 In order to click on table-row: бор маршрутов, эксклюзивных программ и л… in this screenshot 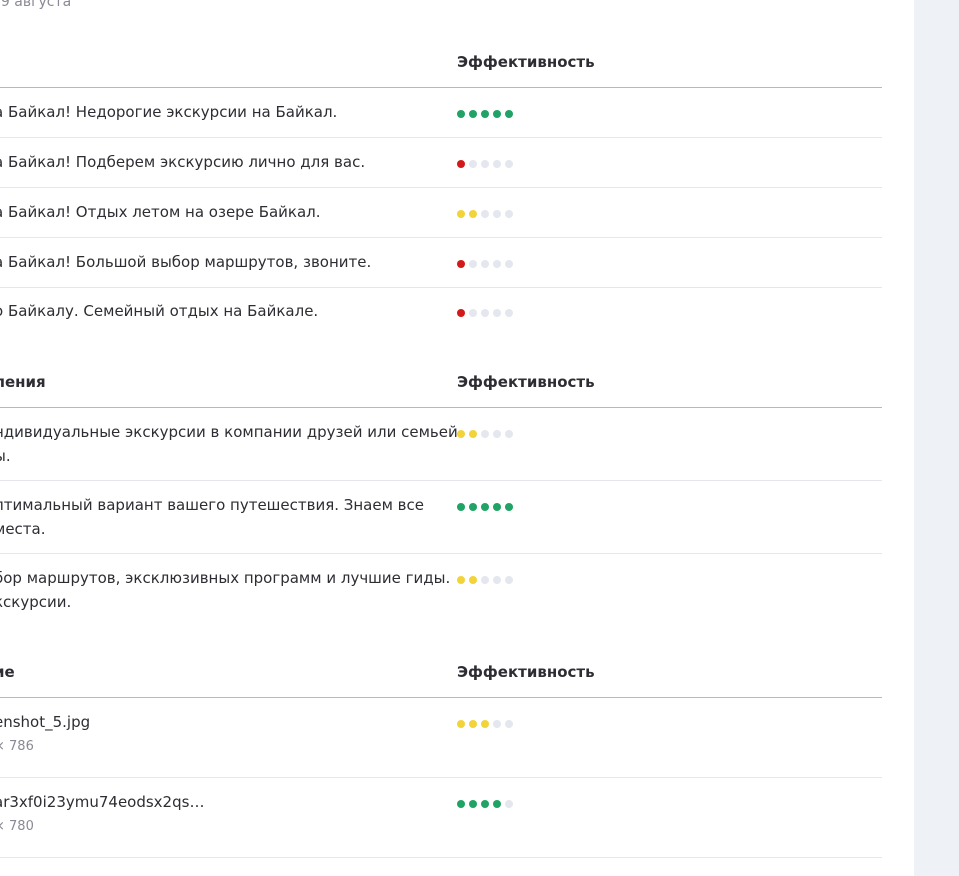, I will do `click(441, 590)`.